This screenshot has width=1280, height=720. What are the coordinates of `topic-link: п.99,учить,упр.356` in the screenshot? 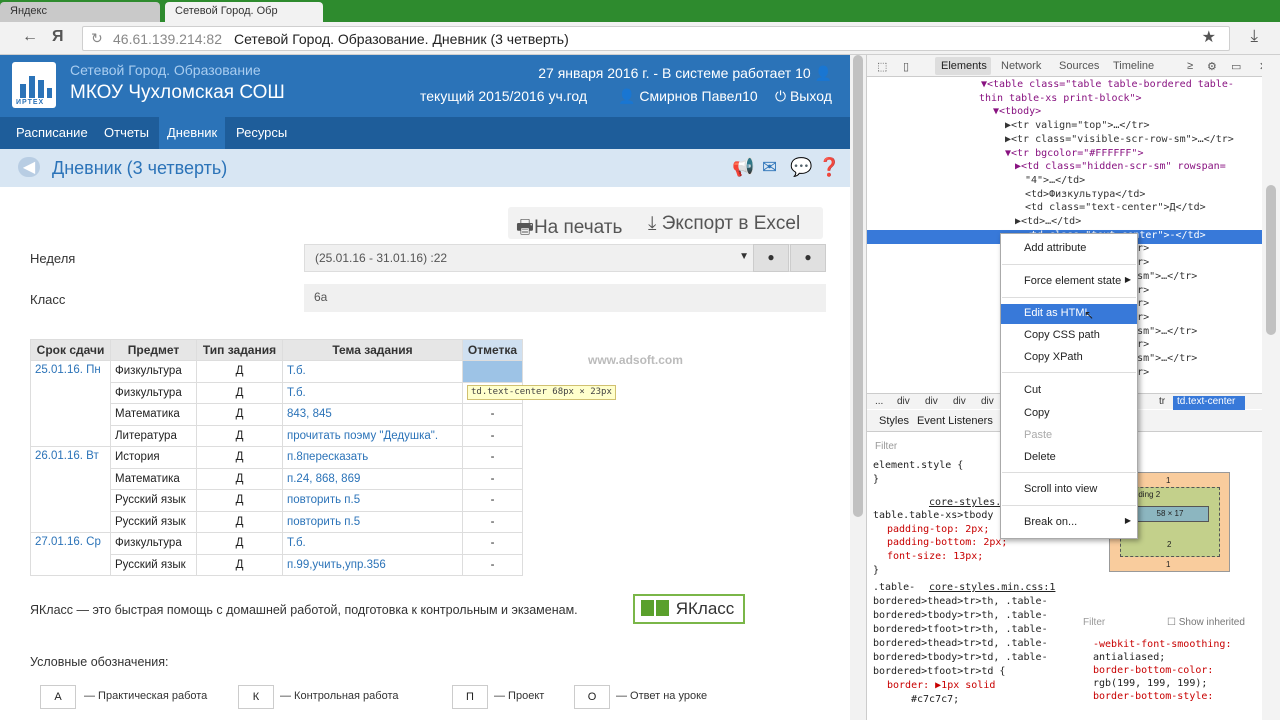 It's located at (372, 564).